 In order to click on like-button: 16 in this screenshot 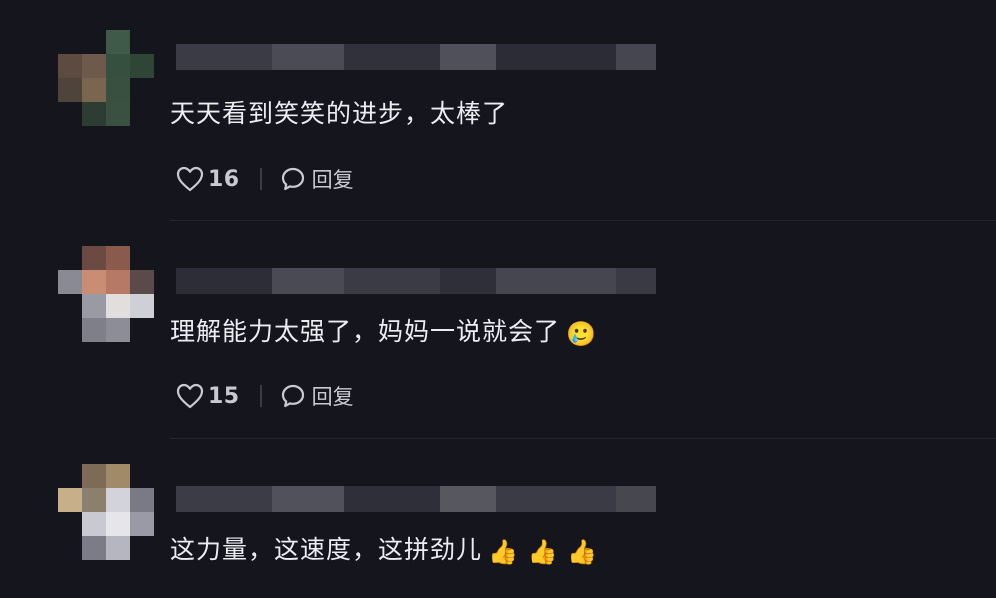, I will do `click(208, 179)`.